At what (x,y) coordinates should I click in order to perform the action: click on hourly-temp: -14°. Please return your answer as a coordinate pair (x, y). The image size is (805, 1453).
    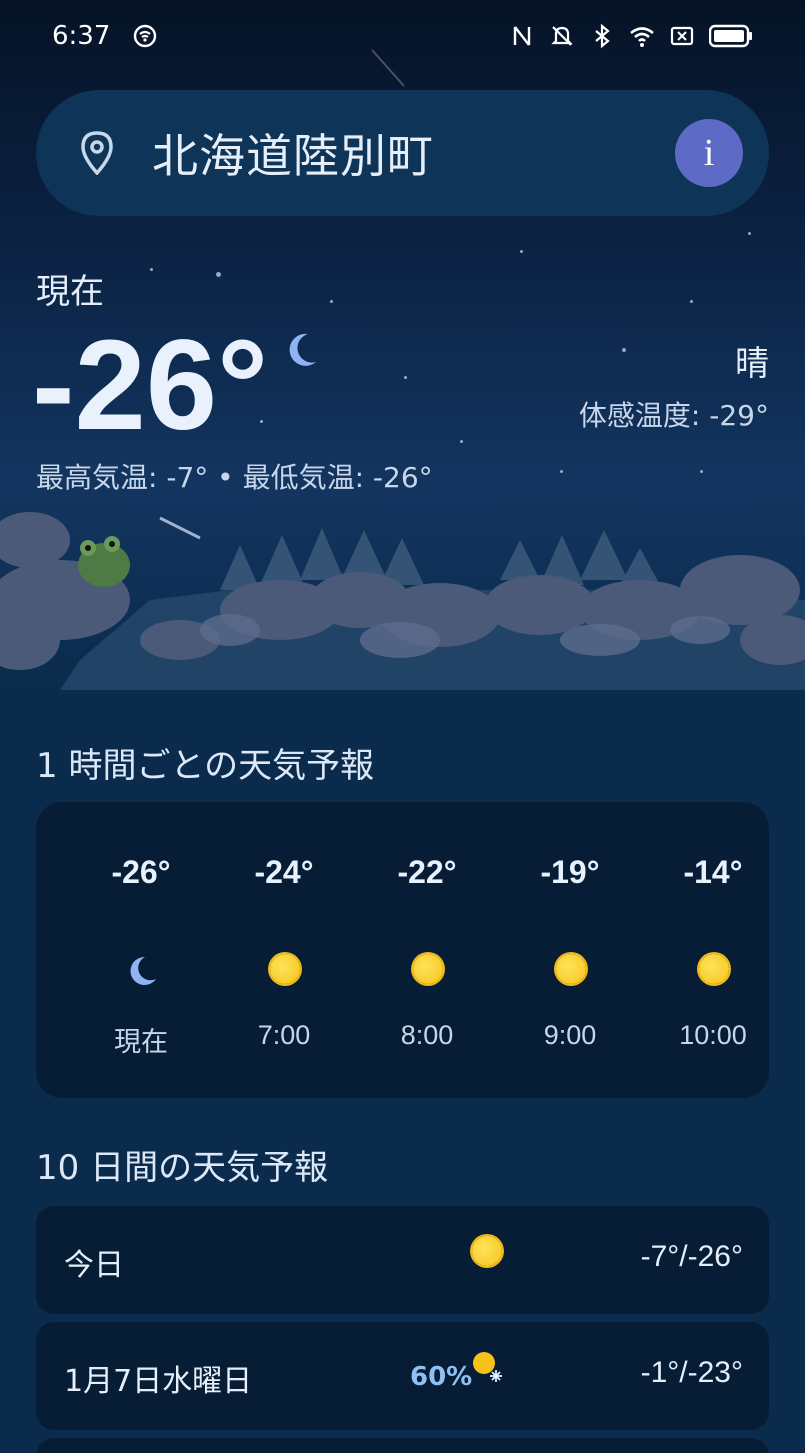
    Looking at the image, I should click on (713, 872).